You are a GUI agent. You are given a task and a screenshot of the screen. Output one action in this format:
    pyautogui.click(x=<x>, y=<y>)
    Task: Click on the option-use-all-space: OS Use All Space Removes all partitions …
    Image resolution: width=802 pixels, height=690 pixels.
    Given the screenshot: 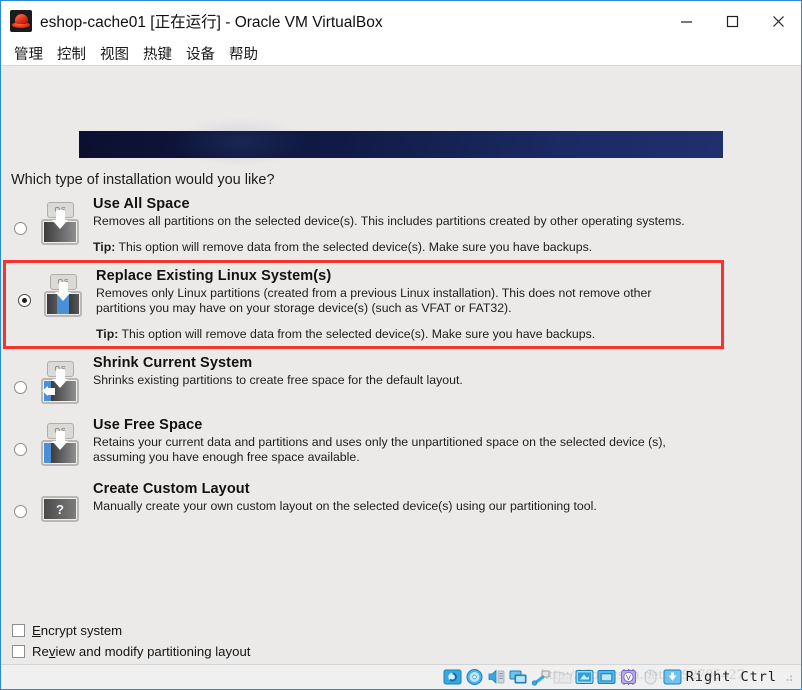 What is the action you would take?
    pyautogui.click(x=401, y=225)
    